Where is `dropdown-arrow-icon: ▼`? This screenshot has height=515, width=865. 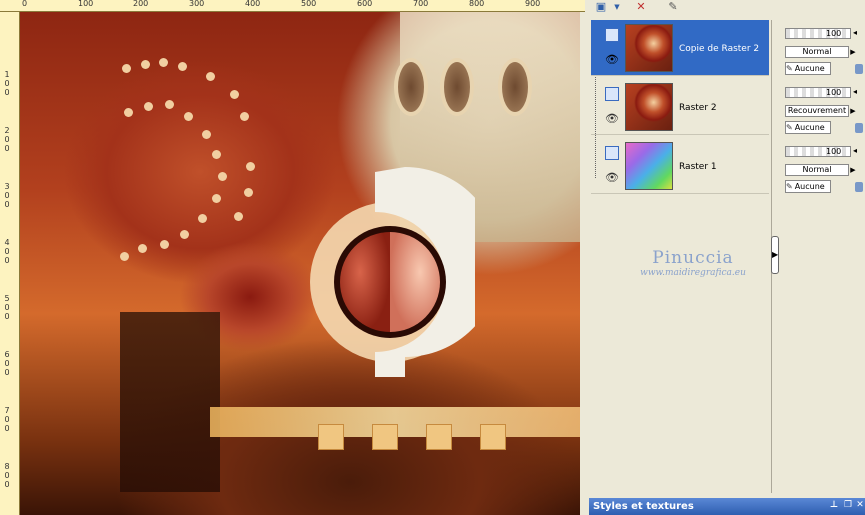
dropdown-arrow-icon: ▼ is located at coordinates (617, 7).